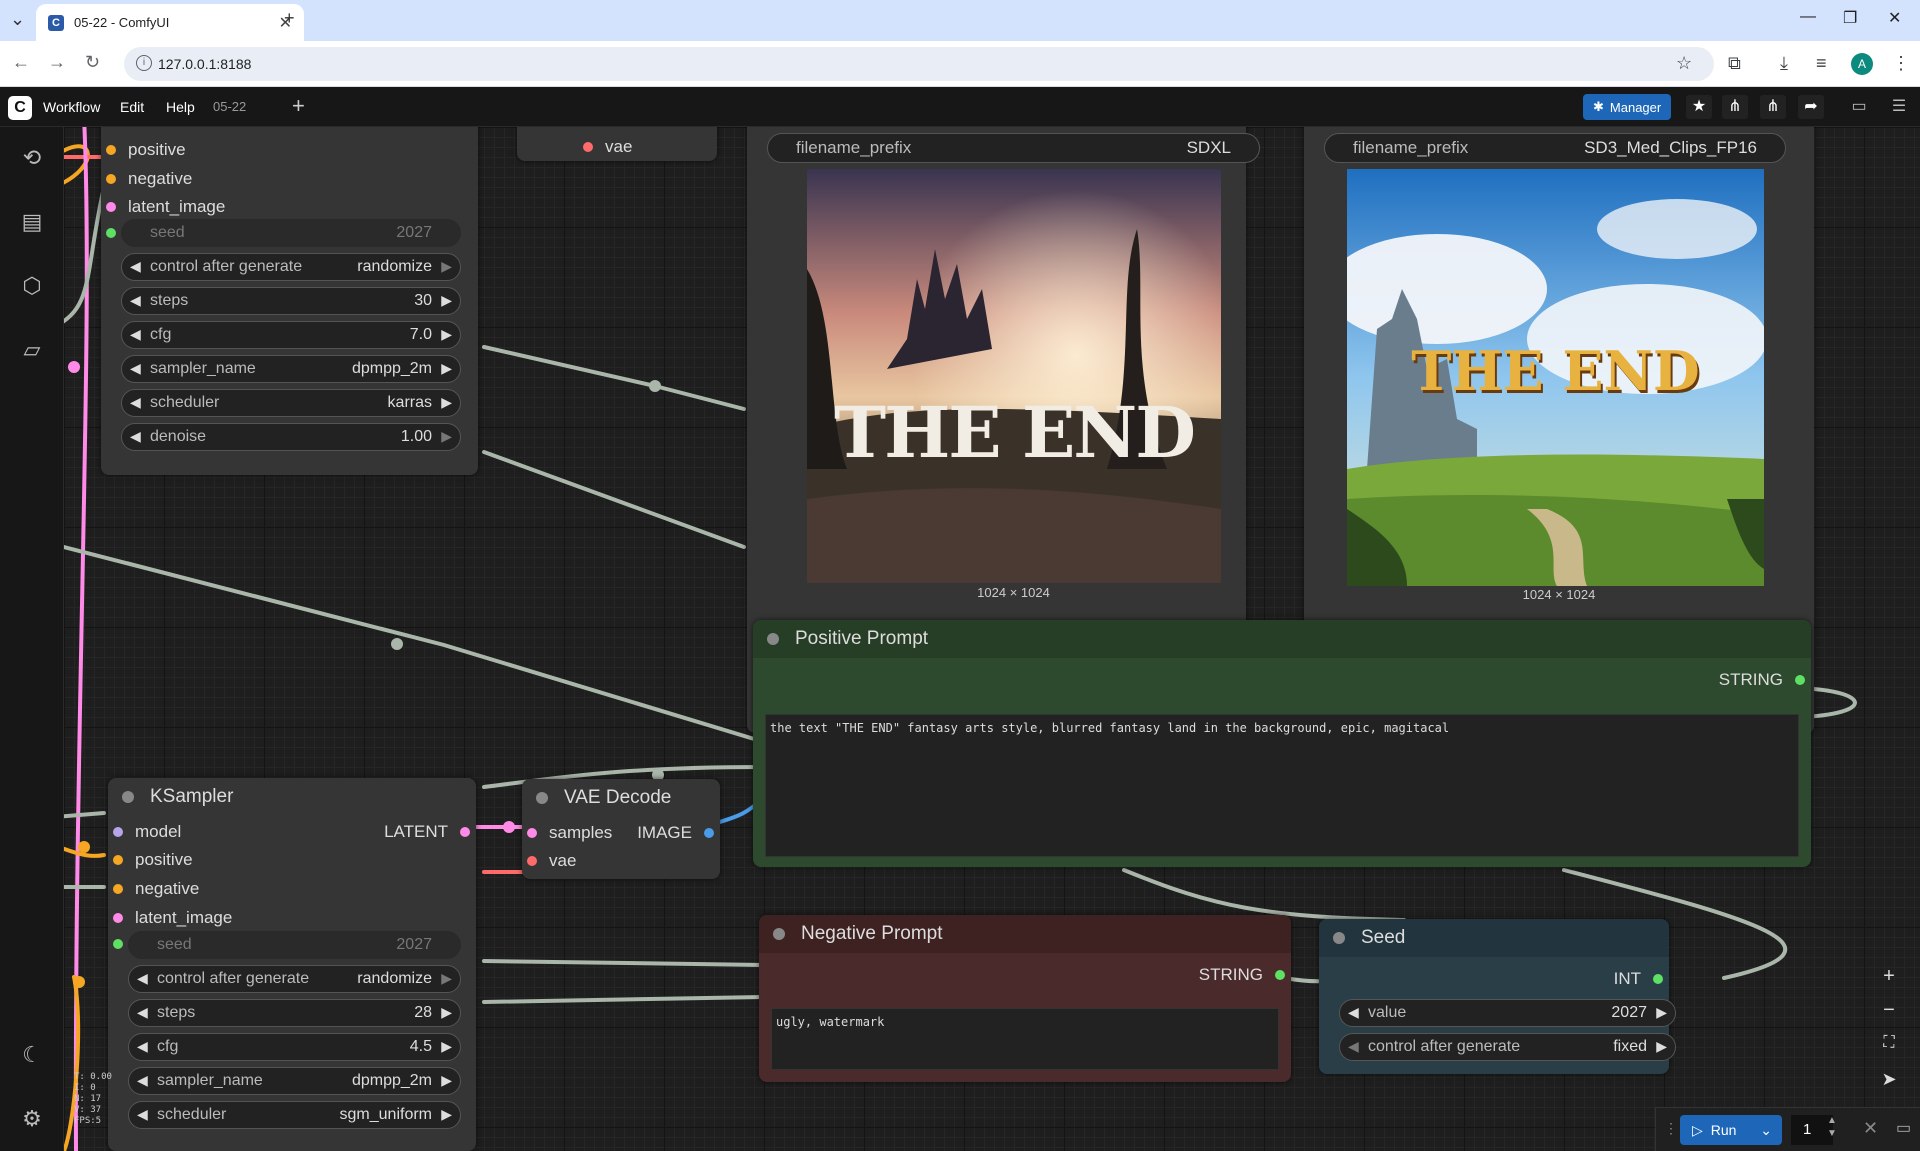  What do you see at coordinates (1013, 592) in the screenshot?
I see `sdxl-image-size: 1024 × 1024` at bounding box center [1013, 592].